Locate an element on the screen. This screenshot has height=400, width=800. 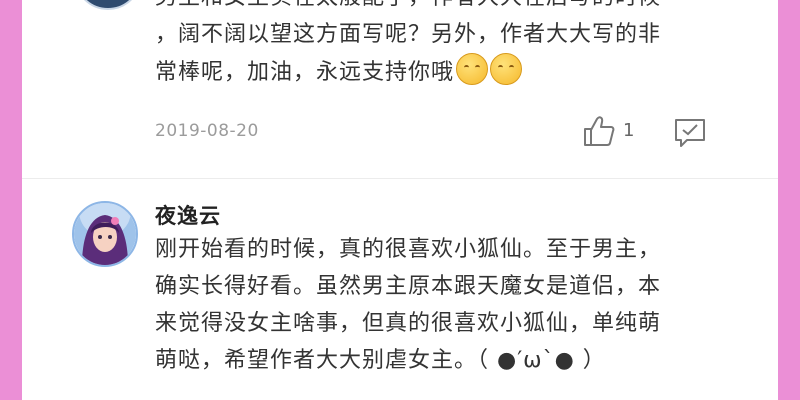
comment-divider is located at coordinates (400, 178).